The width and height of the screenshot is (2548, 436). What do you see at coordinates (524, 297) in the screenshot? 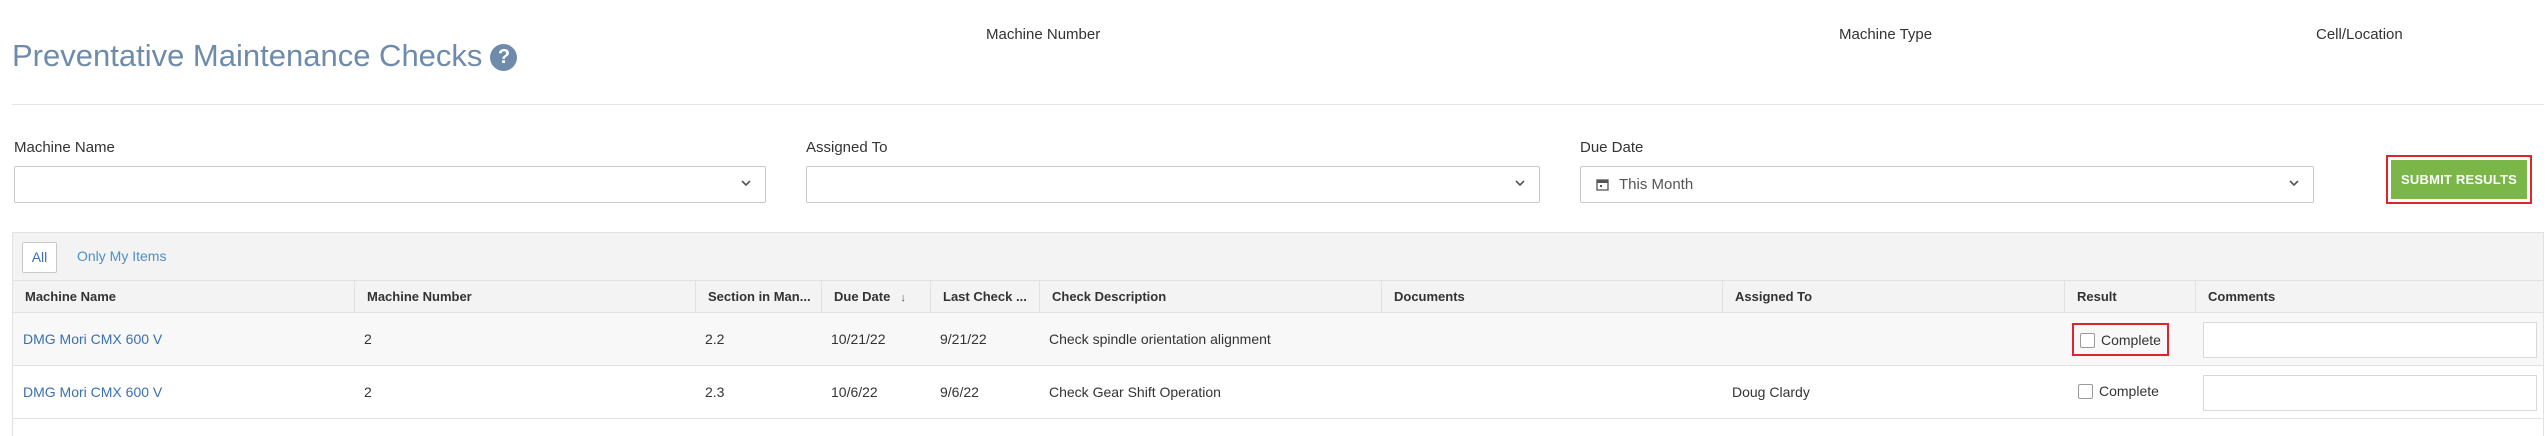
I see `column-header-machine-number: Machine Number` at bounding box center [524, 297].